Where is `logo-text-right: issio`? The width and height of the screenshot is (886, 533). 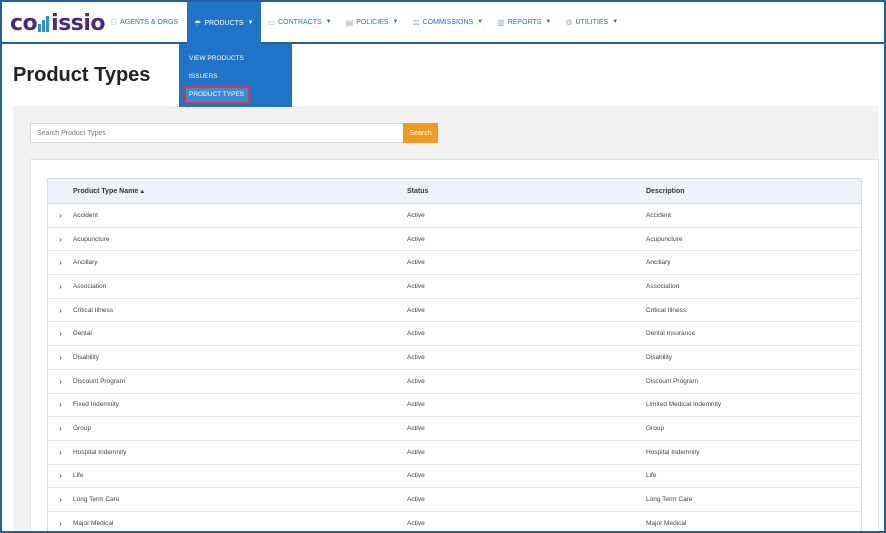 logo-text-right: issio is located at coordinates (78, 23).